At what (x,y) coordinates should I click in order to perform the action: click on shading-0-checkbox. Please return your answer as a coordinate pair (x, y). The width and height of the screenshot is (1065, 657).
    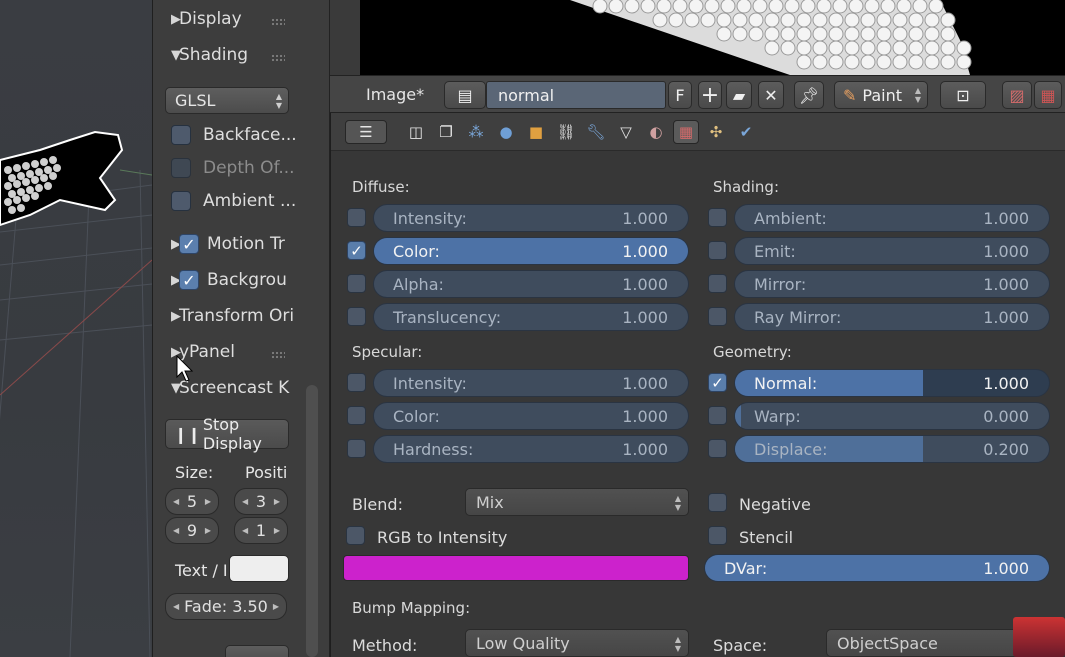
    Looking at the image, I should click on (717, 217).